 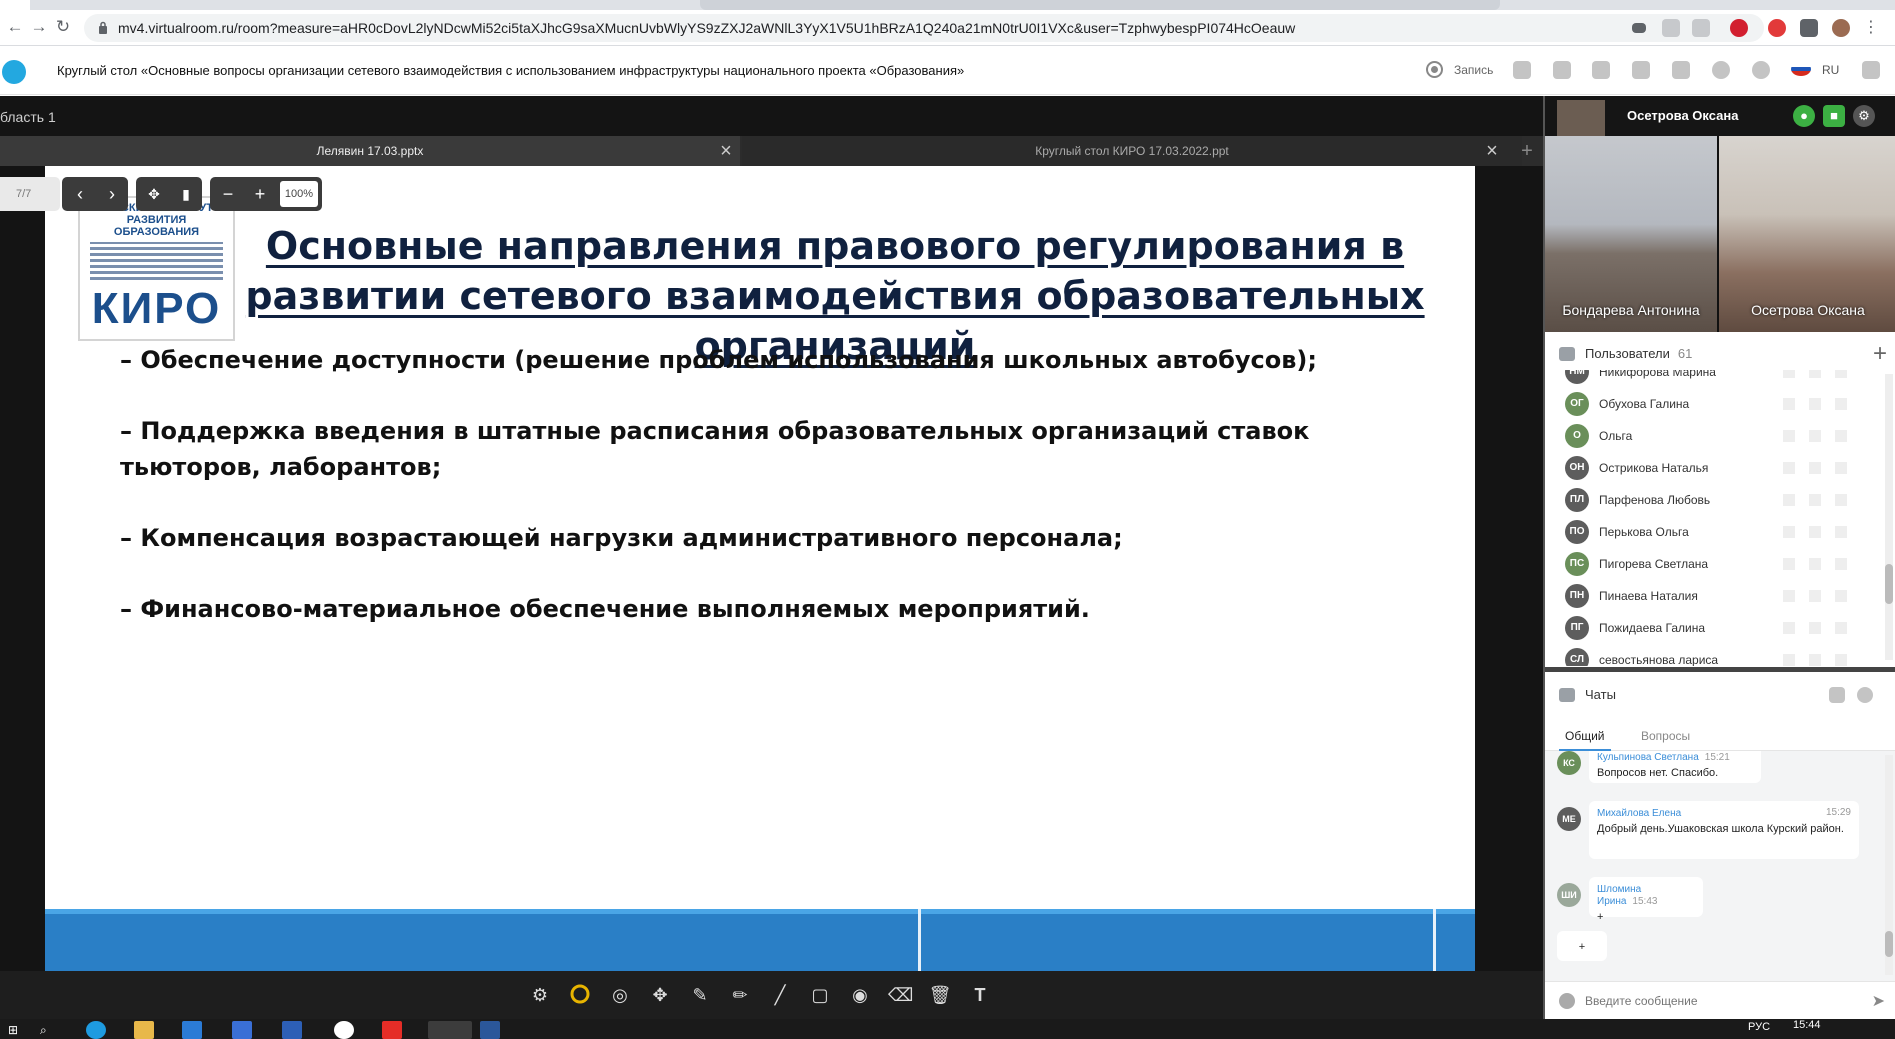 What do you see at coordinates (1639, 28) in the screenshot?
I see `camera-icon` at bounding box center [1639, 28].